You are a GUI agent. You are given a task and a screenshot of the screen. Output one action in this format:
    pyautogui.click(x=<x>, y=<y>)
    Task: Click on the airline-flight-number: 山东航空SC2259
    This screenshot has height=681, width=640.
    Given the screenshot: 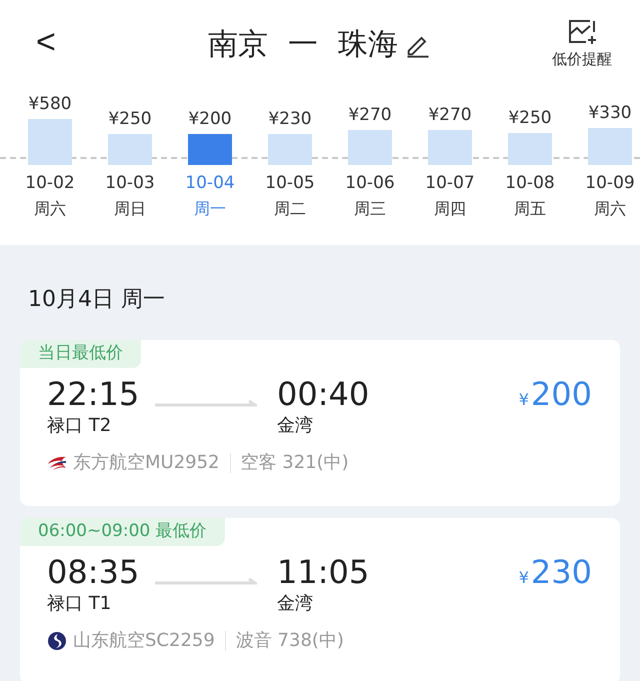 What is the action you would take?
    pyautogui.click(x=144, y=641)
    